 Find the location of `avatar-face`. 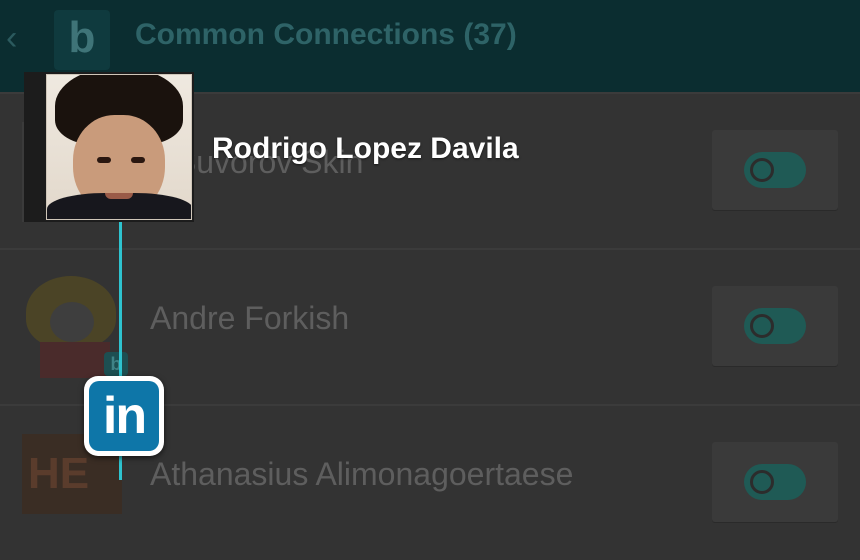

avatar-face is located at coordinates (72, 322).